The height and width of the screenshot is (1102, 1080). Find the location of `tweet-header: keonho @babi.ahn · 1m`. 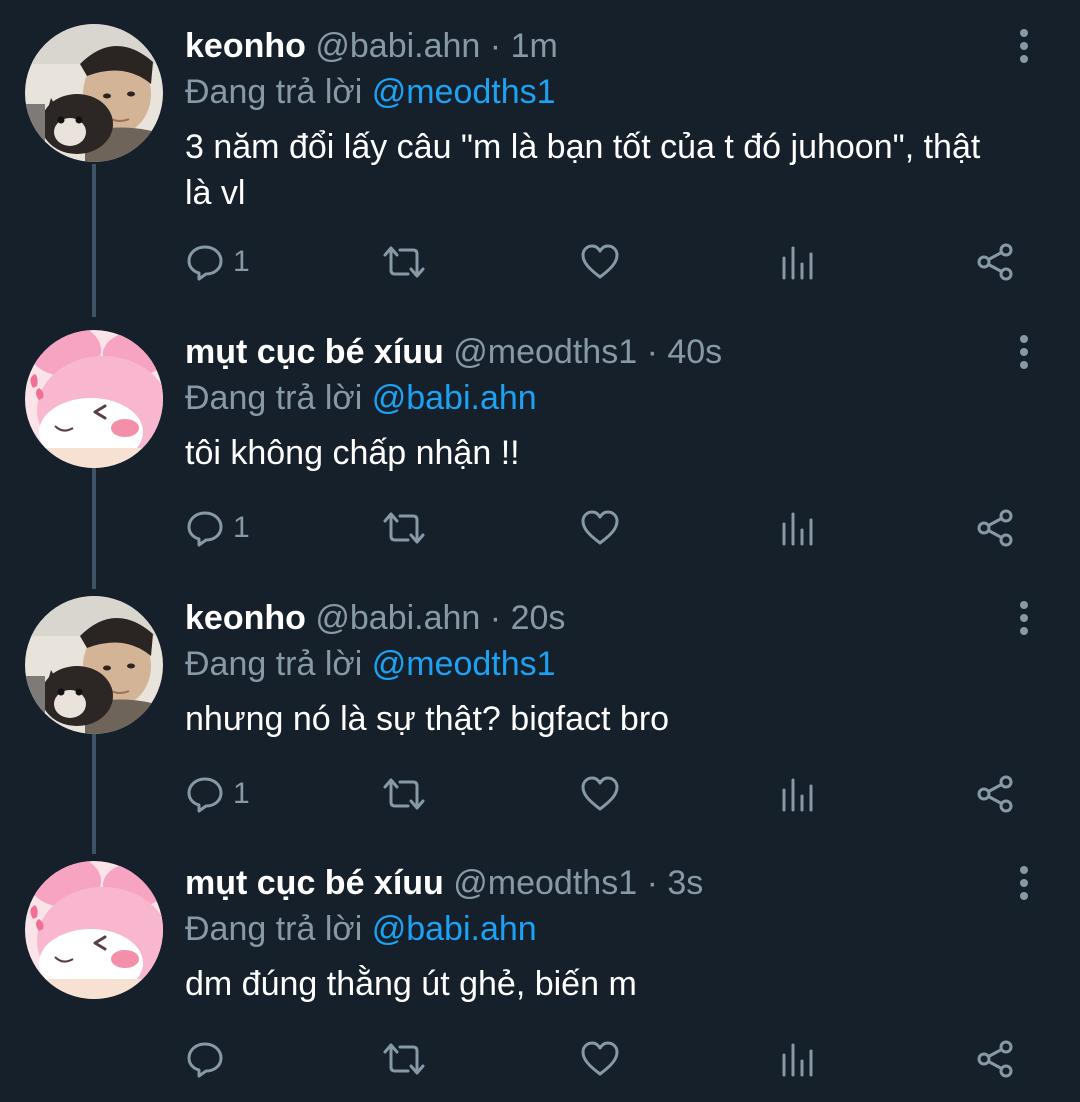

tweet-header: keonho @babi.ahn · 1m is located at coordinates (371, 46).